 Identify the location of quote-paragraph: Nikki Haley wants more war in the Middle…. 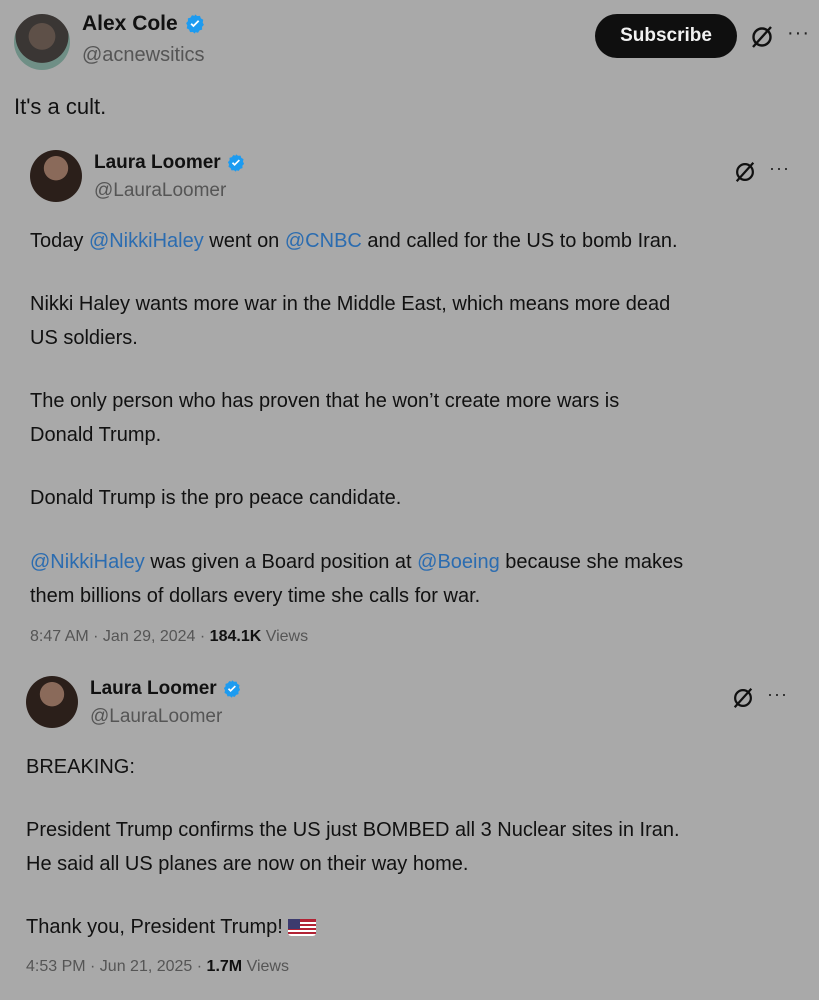
(350, 321).